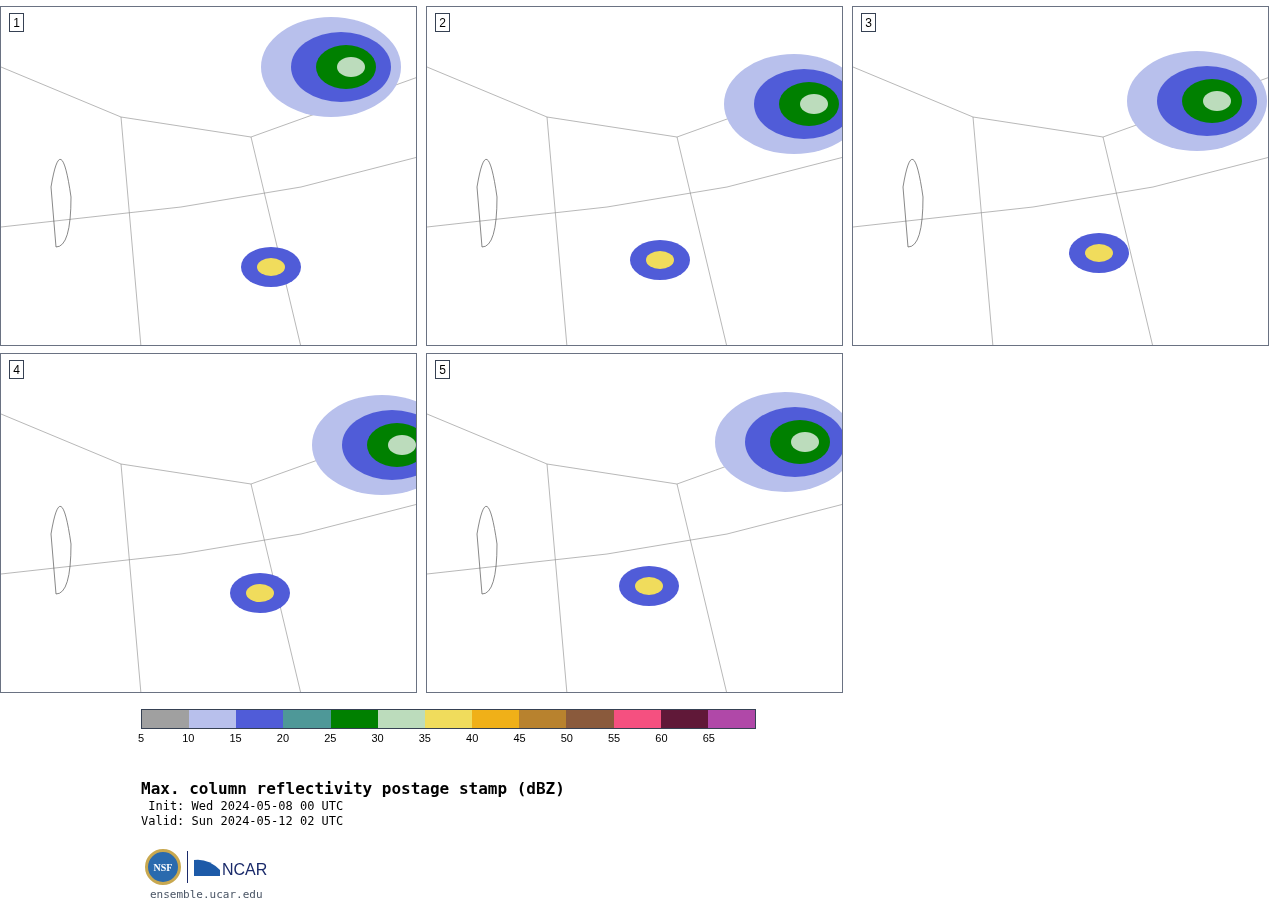 This screenshot has width=1280, height=910. What do you see at coordinates (16, 22) in the screenshot?
I see `panel-number: 1` at bounding box center [16, 22].